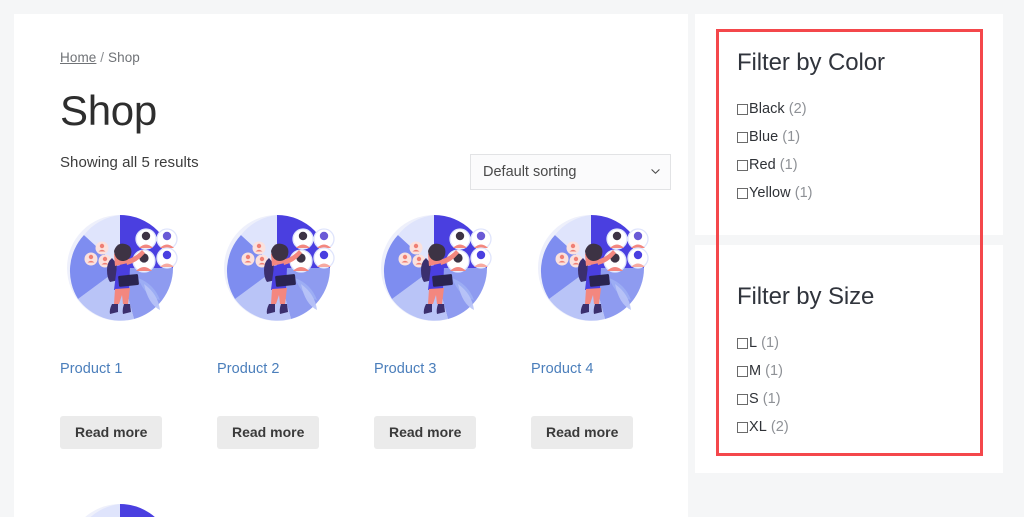  Describe the element at coordinates (770, 193) in the screenshot. I see `color-filter-label: Yellow` at that location.